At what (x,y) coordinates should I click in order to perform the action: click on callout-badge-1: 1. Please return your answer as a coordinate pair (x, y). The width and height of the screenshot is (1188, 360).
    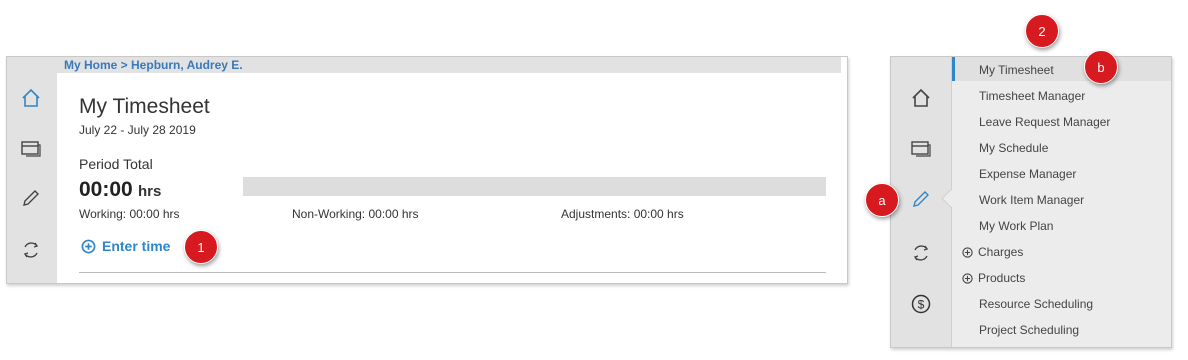
    Looking at the image, I should click on (201, 247).